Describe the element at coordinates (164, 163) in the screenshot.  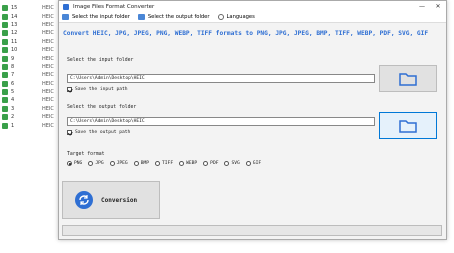
I see `radio-tiff: TIFF` at that location.